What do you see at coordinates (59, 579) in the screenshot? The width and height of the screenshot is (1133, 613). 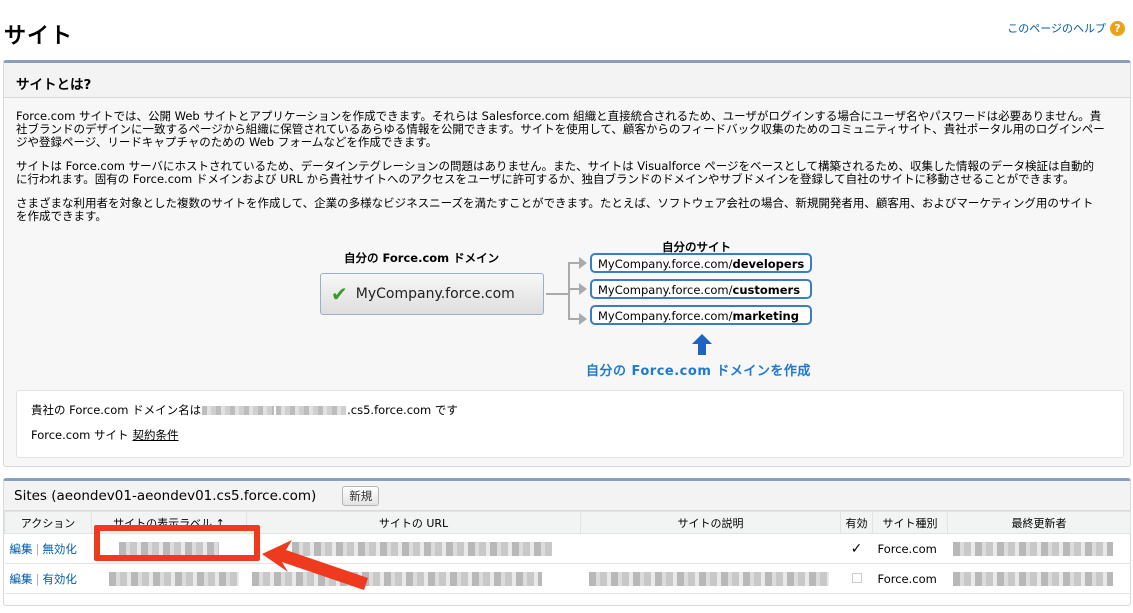 I see `activate-link: 有効化` at bounding box center [59, 579].